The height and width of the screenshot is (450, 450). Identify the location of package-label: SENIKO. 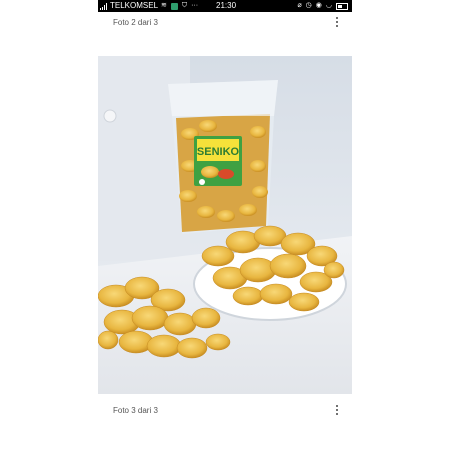
(218, 161).